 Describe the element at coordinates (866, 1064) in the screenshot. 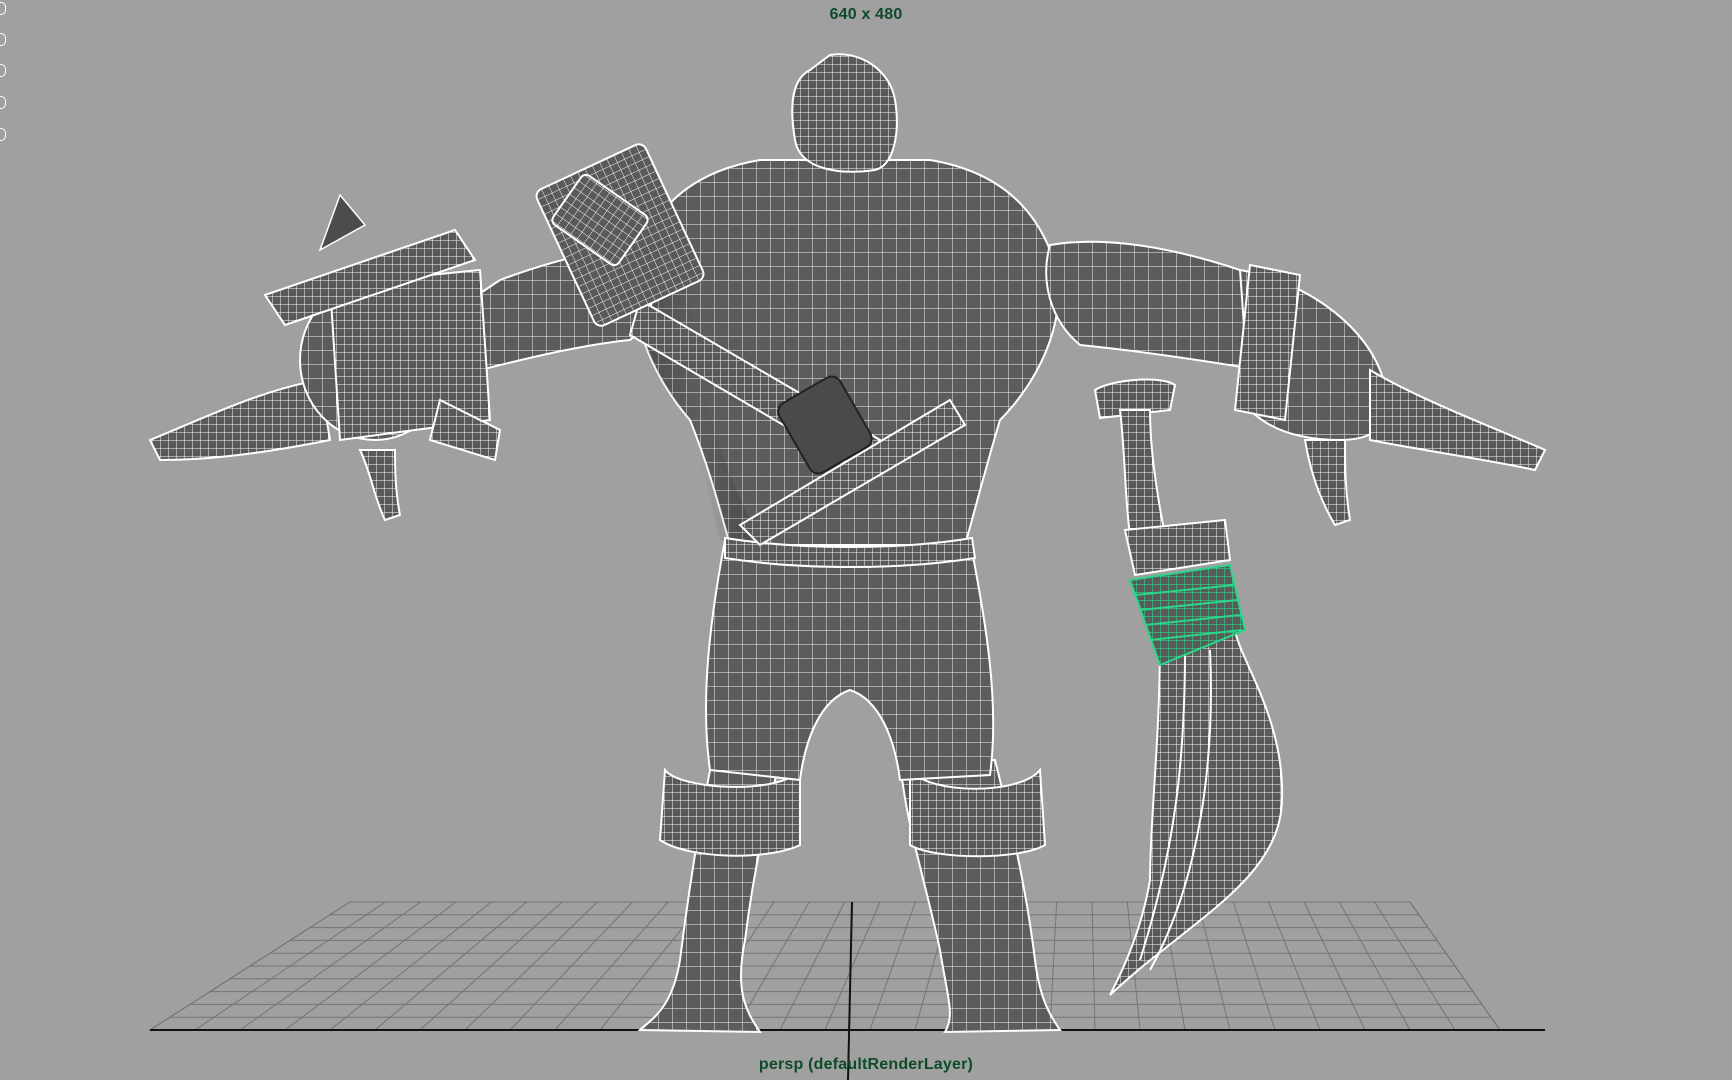

I see `camera-name-label: persp (defaultRenderLayer)` at that location.